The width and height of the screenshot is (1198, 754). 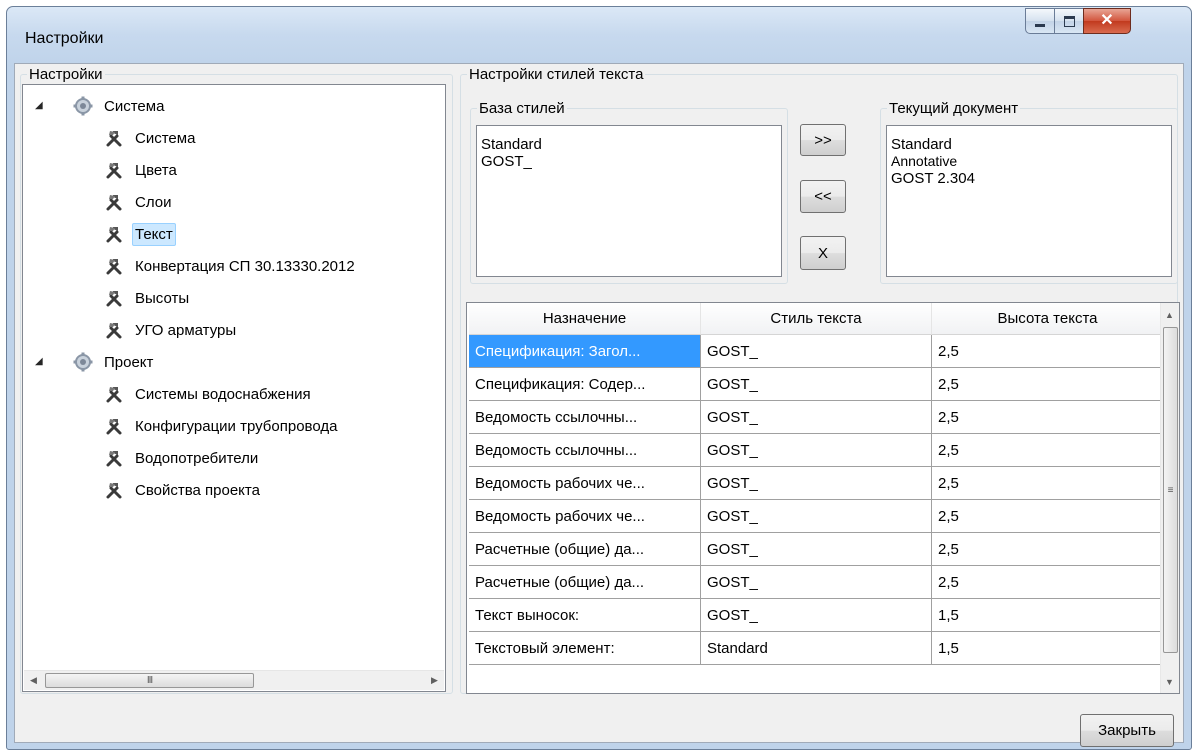 I want to click on table-cell: Standard, so click(x=816, y=648).